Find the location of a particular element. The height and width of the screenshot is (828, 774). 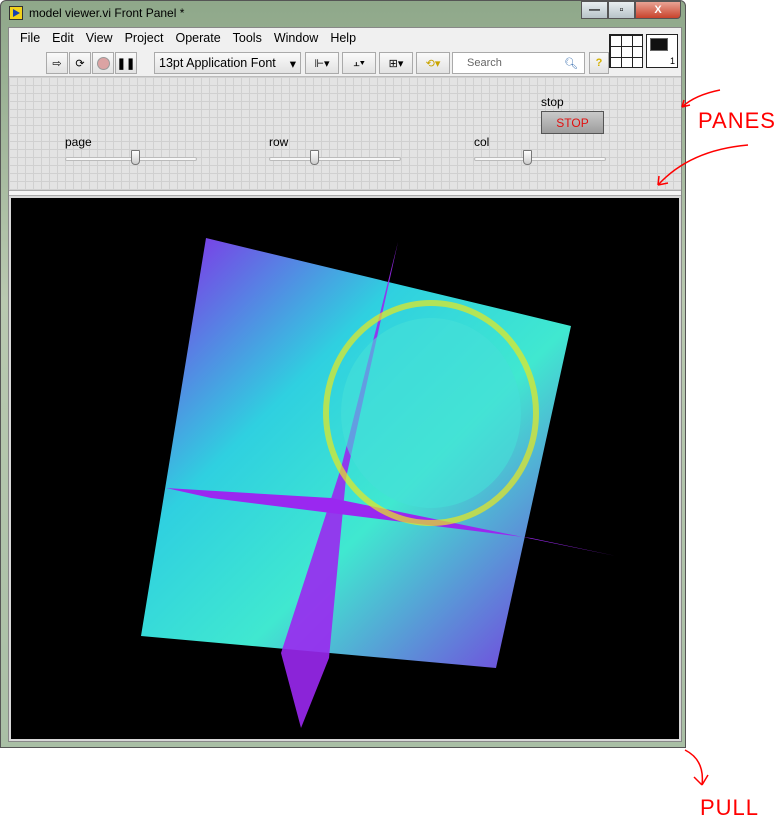

menu-operate: Operate is located at coordinates (197, 38).